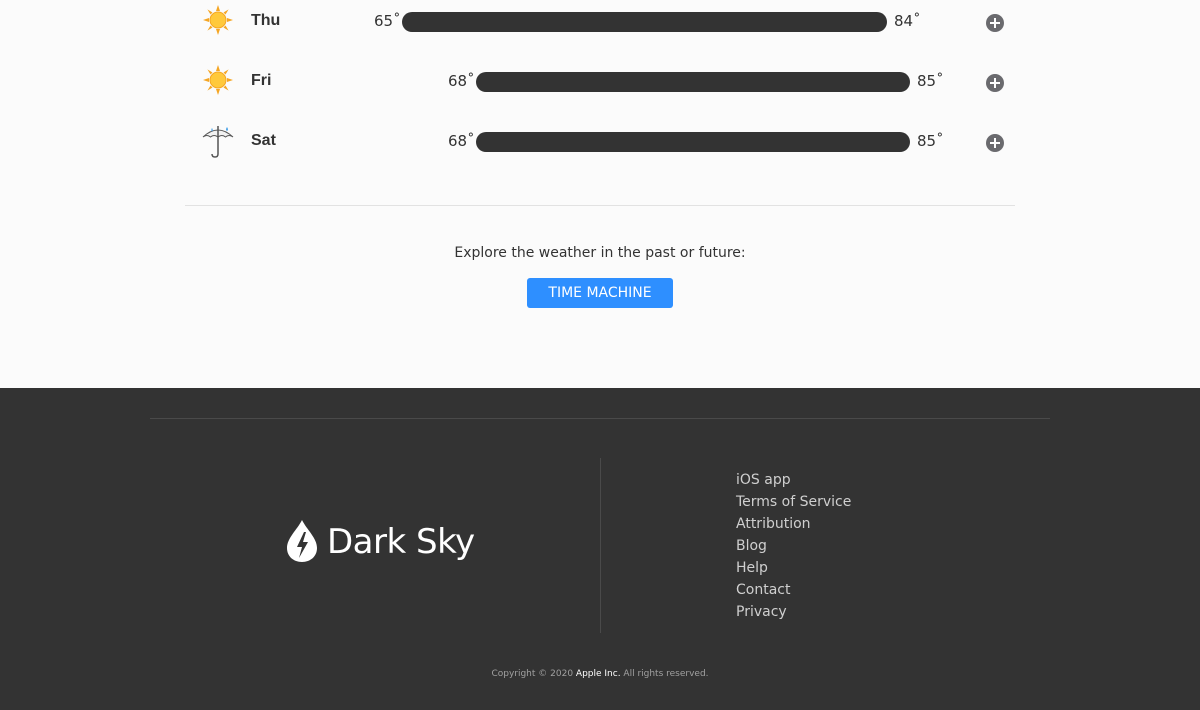  Describe the element at coordinates (664, 674) in the screenshot. I see `copyright-suffix: All rights reserved.` at that location.